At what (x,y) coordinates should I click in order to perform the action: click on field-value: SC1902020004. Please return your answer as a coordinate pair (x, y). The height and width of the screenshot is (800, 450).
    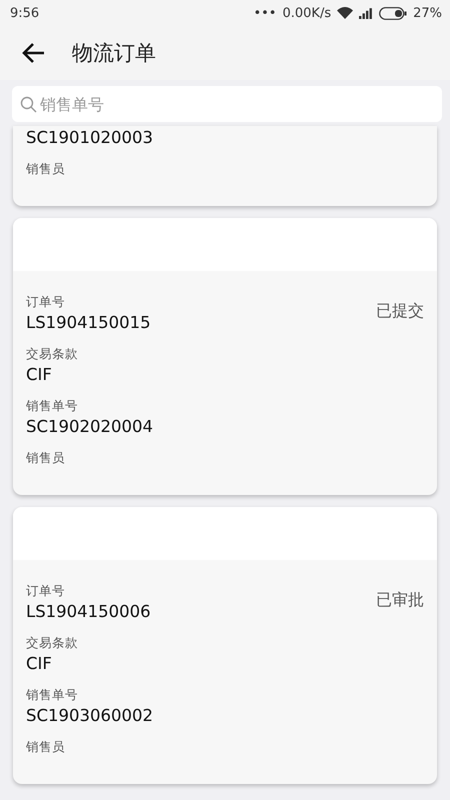
    Looking at the image, I should click on (89, 427).